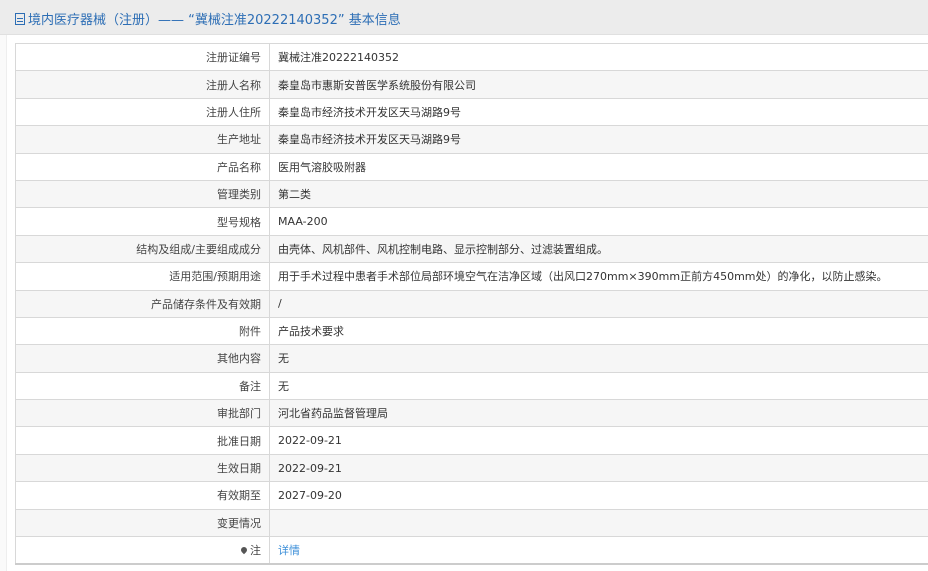 This screenshot has height=571, width=928. I want to click on page-header: 境内医疗器械（注册）—— “冀械注准20222140352” 基本信息, so click(464, 17).